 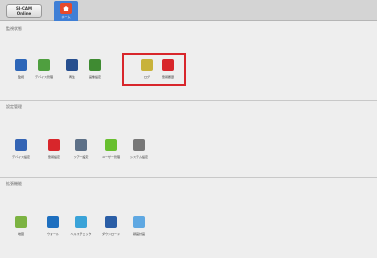 What do you see at coordinates (14, 106) in the screenshot?
I see `section-title-settings: 設定管理` at bounding box center [14, 106].